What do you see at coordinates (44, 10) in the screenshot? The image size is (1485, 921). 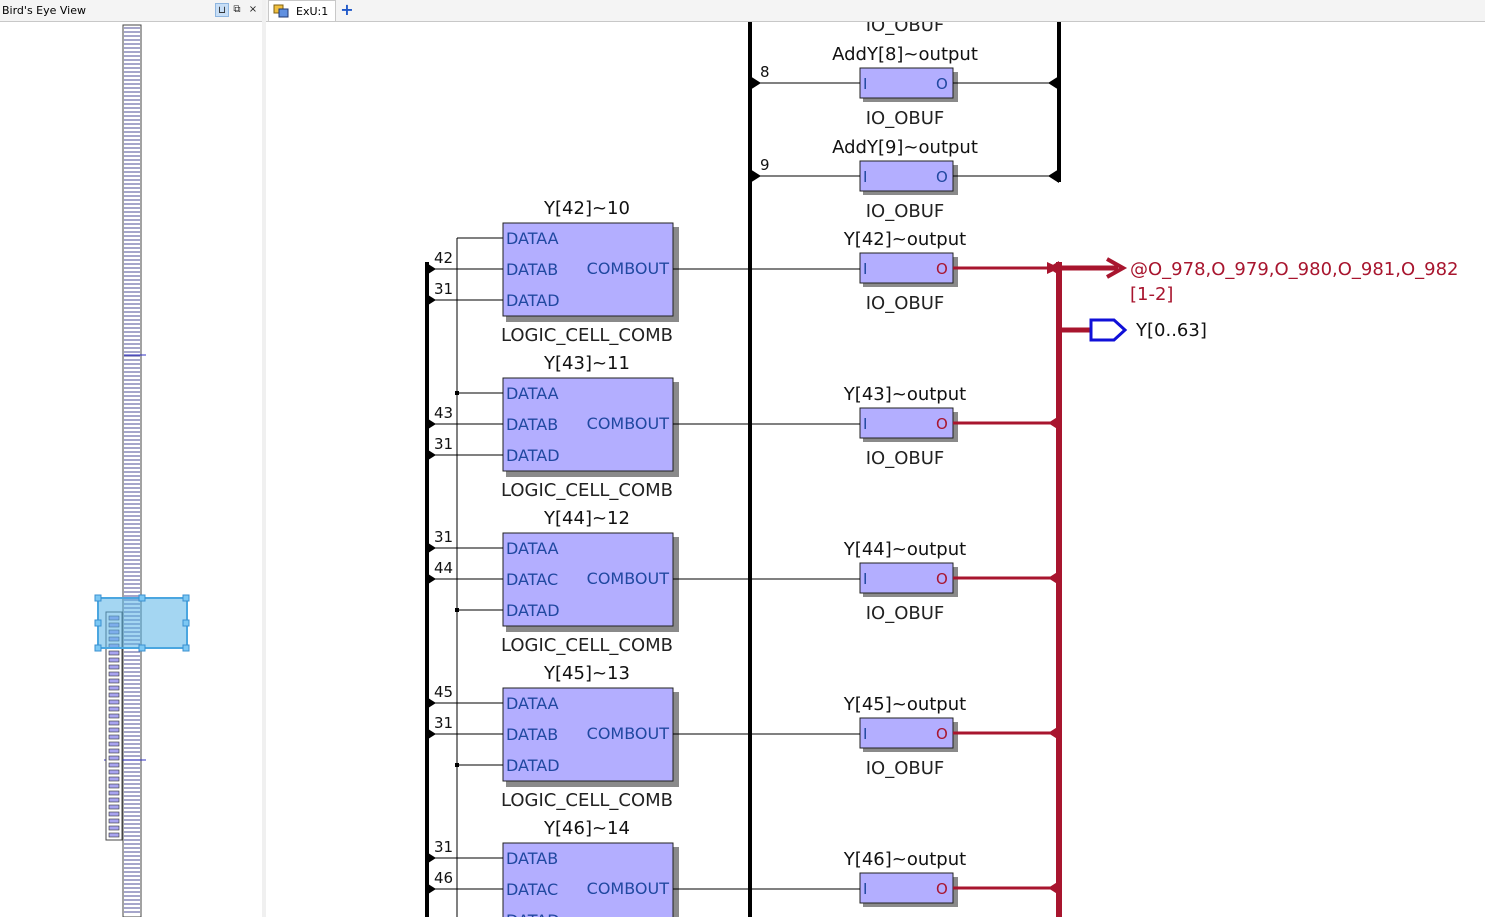 I see `birds-eye-view-title: Bird's Eye View` at bounding box center [44, 10].